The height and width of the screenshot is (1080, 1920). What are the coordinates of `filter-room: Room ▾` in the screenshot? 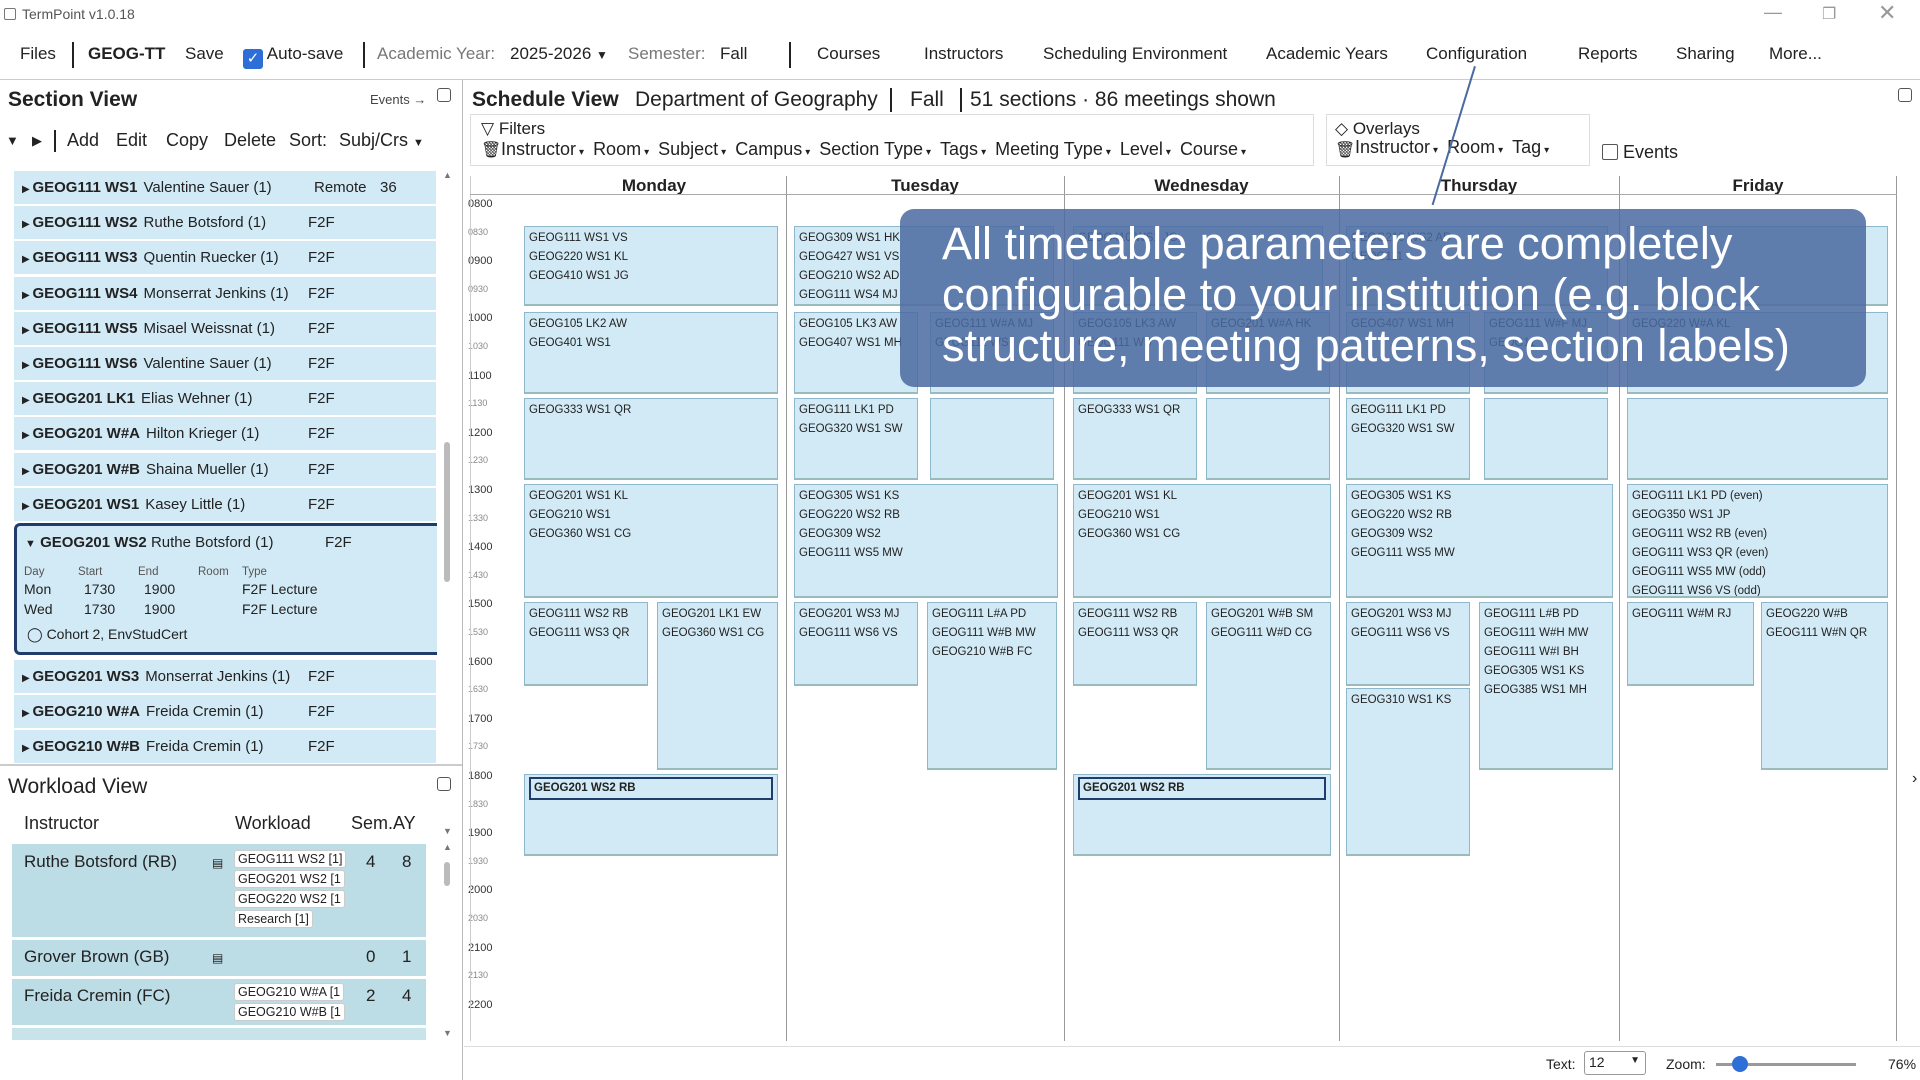 It's located at (621, 149).